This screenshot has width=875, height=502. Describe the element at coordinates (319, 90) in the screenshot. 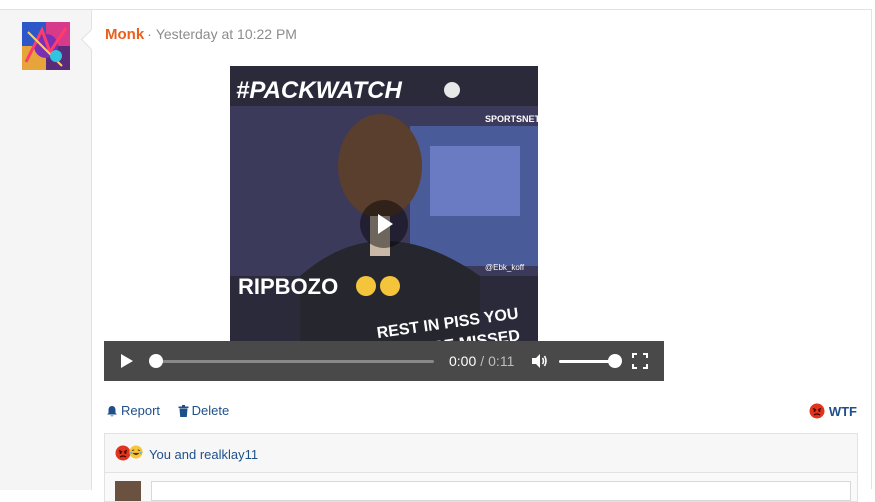

I see `overlay-top-text: #PACKWATCH` at that location.